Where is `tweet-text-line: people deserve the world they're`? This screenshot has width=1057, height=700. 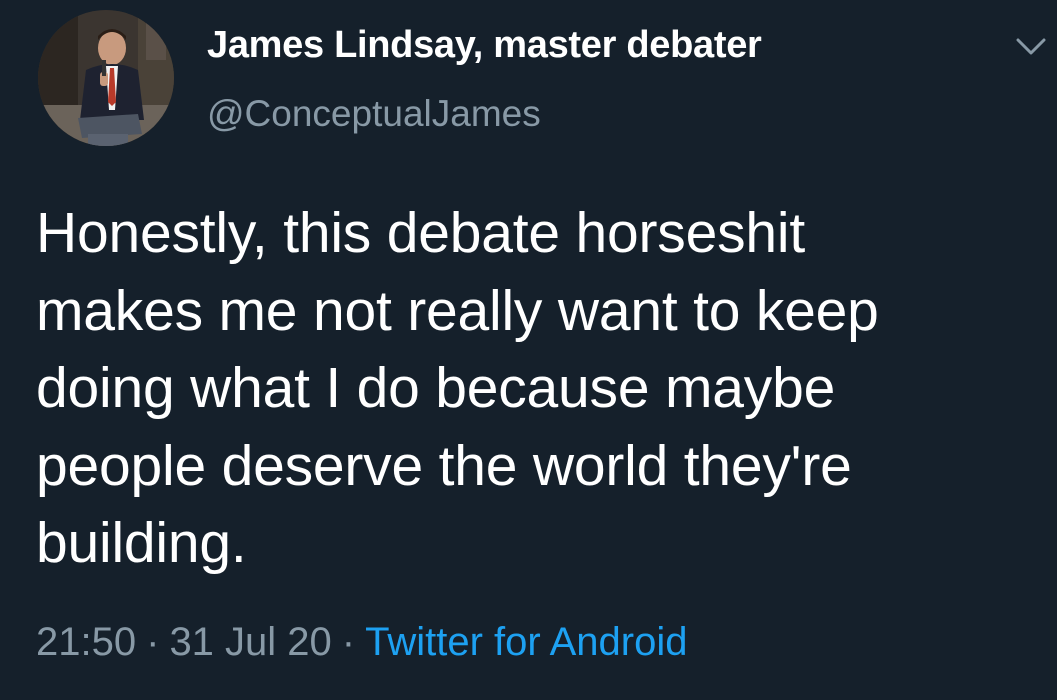 tweet-text-line: people deserve the world they're is located at coordinates (444, 465).